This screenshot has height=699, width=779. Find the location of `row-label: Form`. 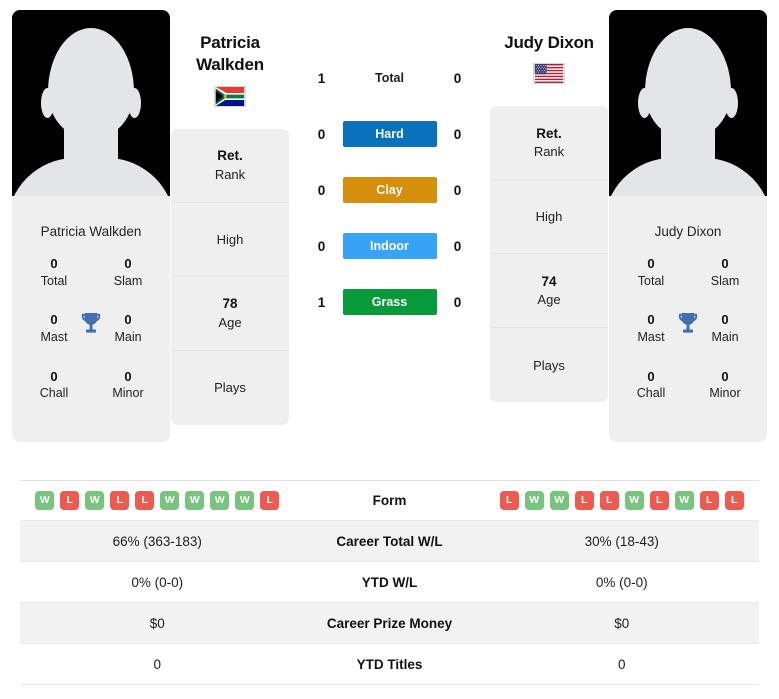

row-label: Form is located at coordinates (389, 500).